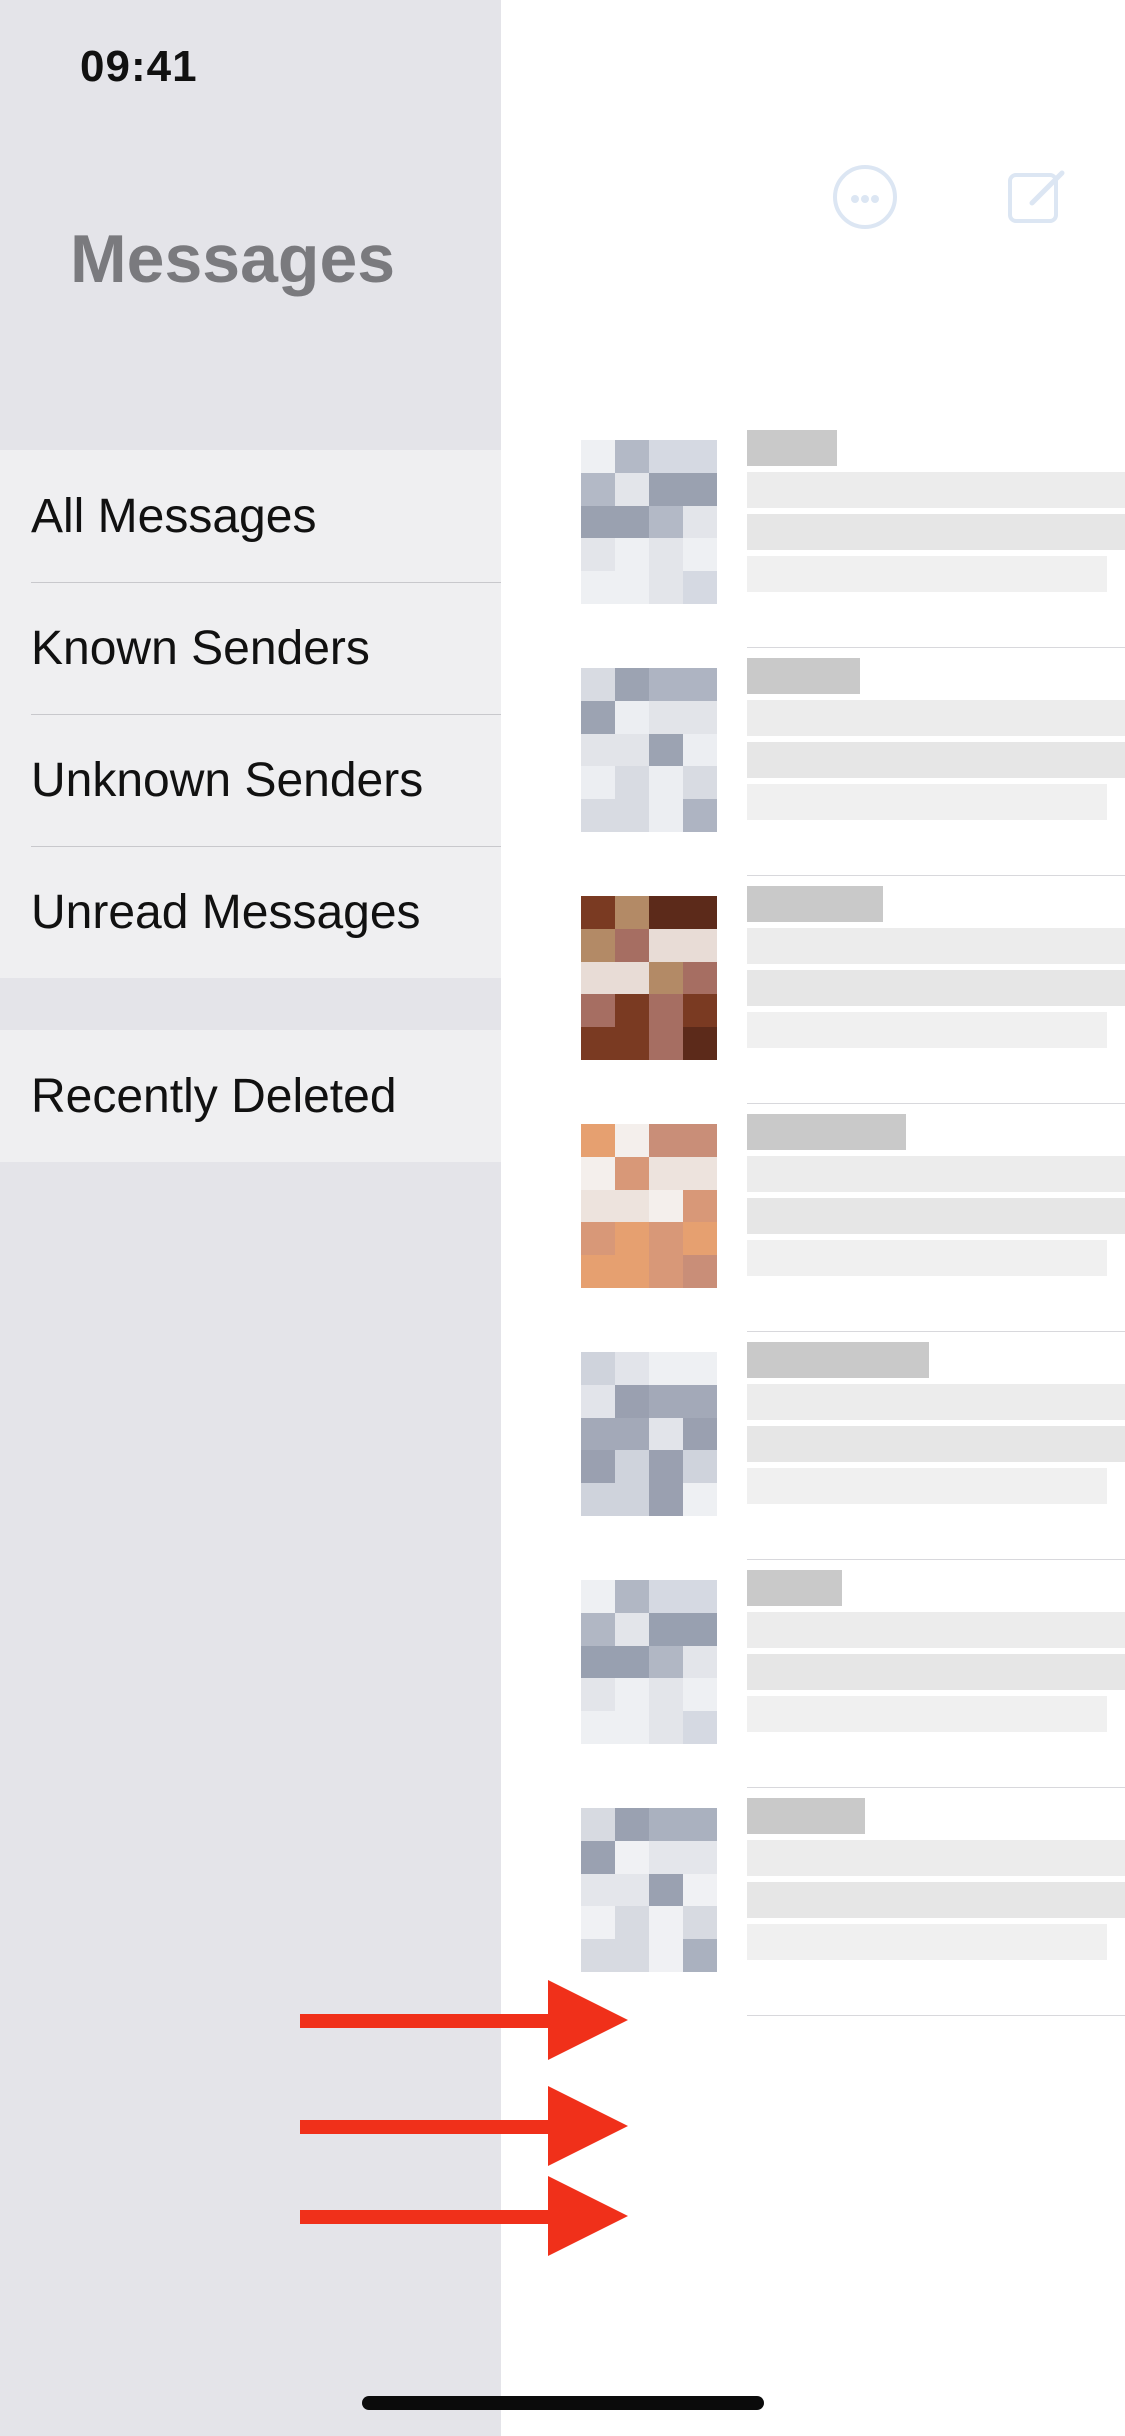 The width and height of the screenshot is (1125, 2436). Describe the element at coordinates (233, 259) in the screenshot. I see `sidebar-title: Messages` at that location.